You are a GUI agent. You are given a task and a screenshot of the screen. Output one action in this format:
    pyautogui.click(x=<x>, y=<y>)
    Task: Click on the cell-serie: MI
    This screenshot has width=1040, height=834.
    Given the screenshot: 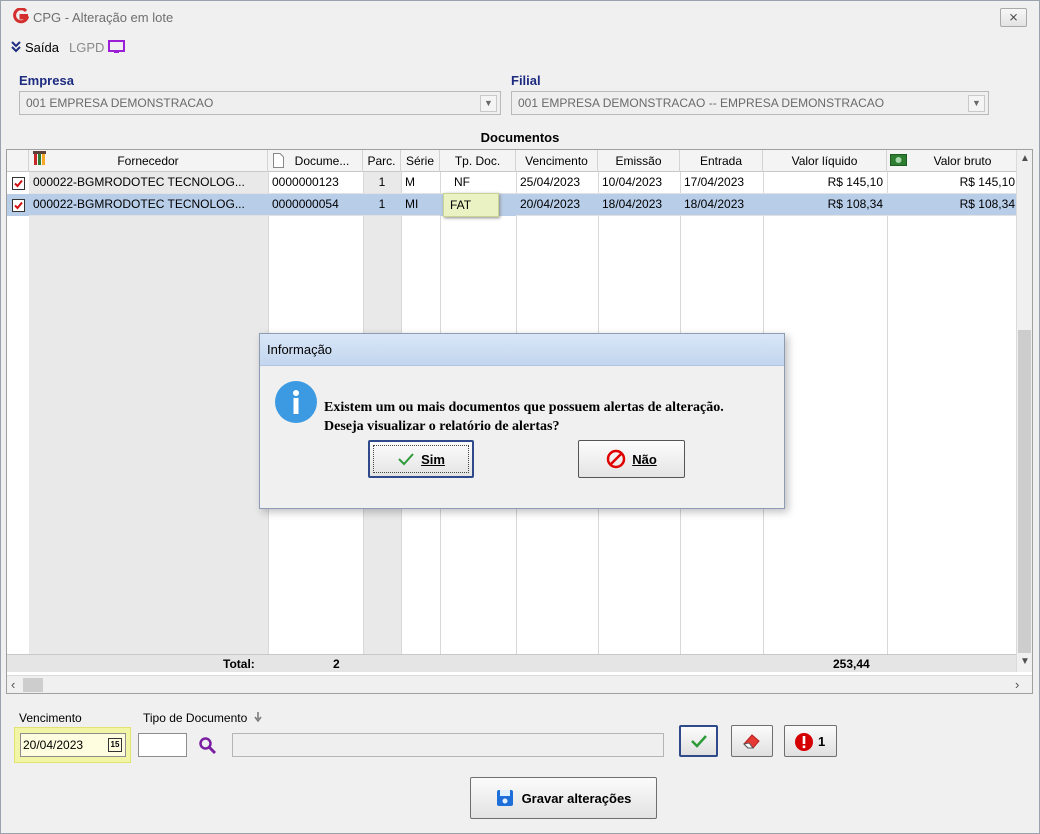 What is the action you would take?
    pyautogui.click(x=420, y=205)
    